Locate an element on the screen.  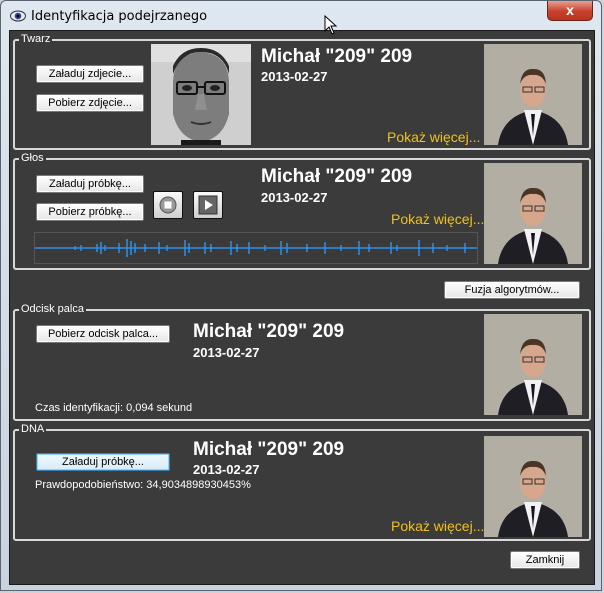
title-bar: Identyfikacja podejrzanego x is located at coordinates (301, 16).